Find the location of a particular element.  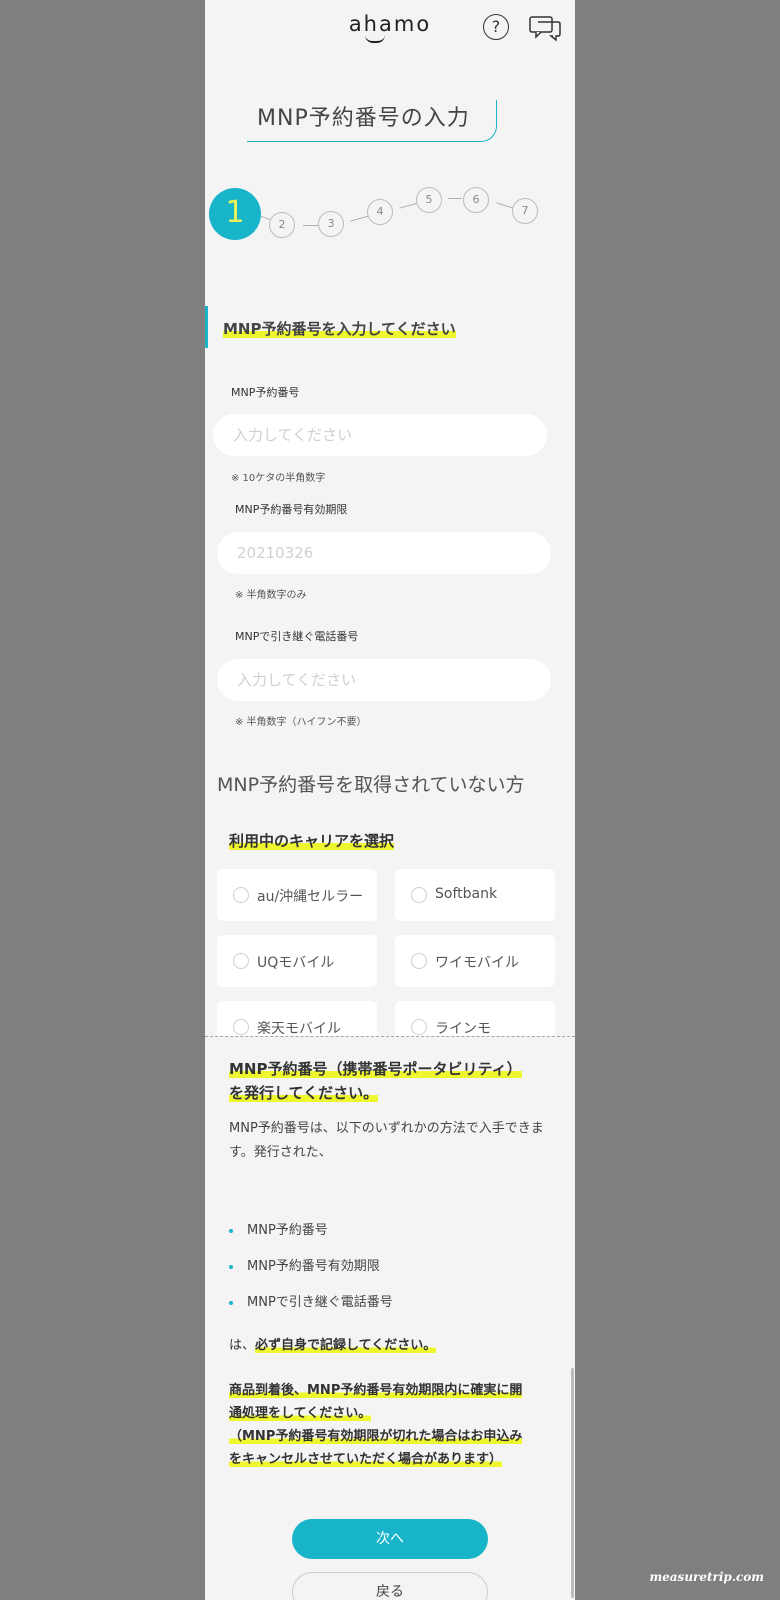

carrier-option-softbank: Softbank is located at coordinates (475, 895).